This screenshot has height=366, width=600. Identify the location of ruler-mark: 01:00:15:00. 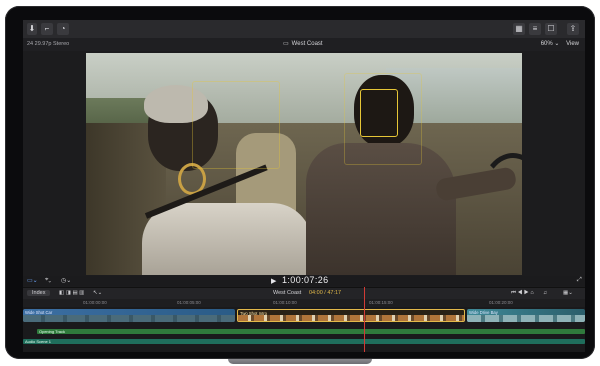
(381, 302).